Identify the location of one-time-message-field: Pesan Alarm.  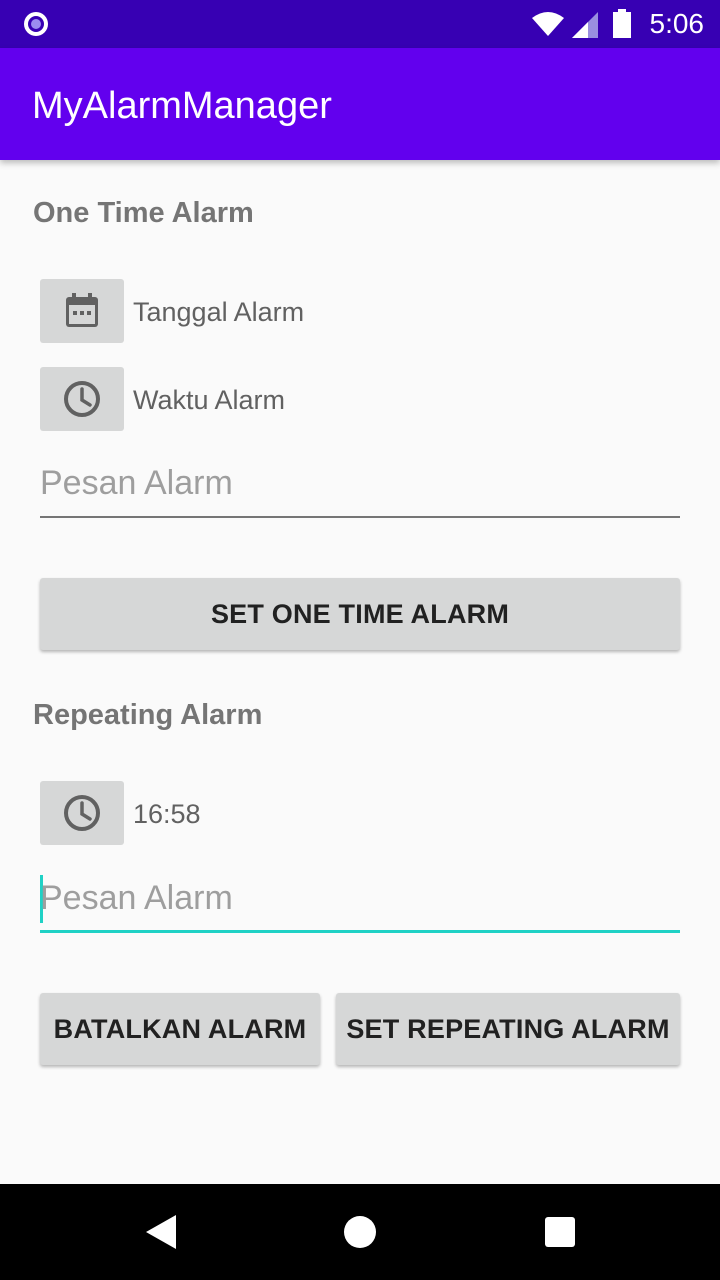
(360, 488).